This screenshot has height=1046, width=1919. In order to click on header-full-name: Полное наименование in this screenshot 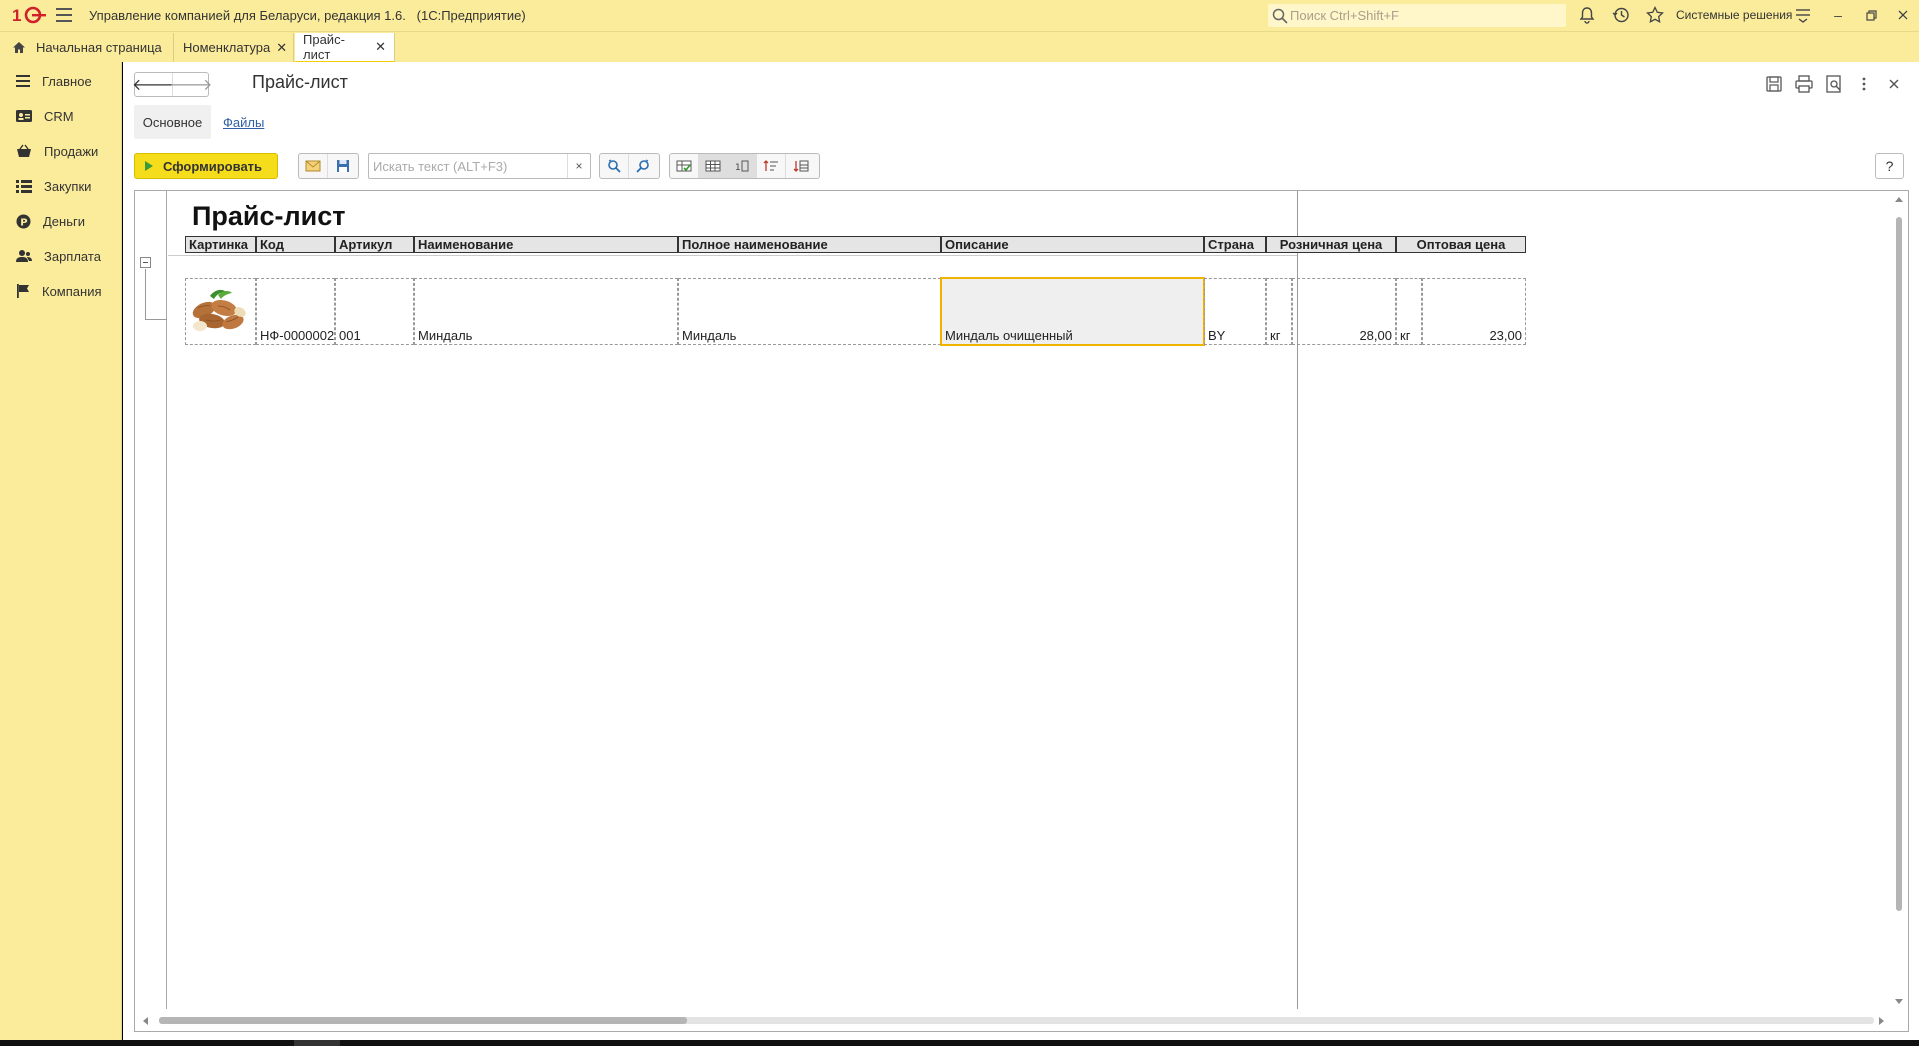, I will do `click(809, 244)`.